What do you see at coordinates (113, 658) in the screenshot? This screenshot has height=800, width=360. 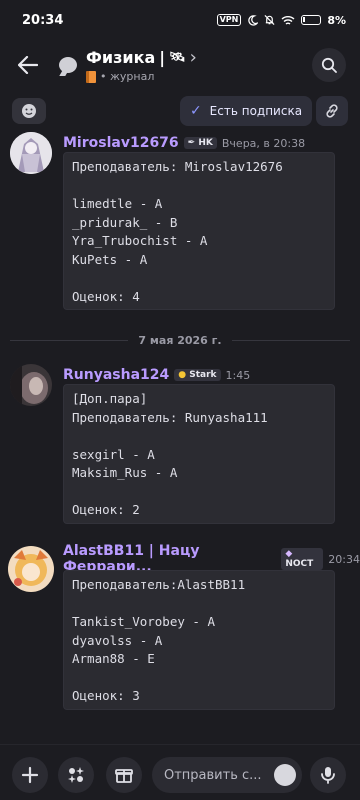 I see `code-line: Arman88 - E` at bounding box center [113, 658].